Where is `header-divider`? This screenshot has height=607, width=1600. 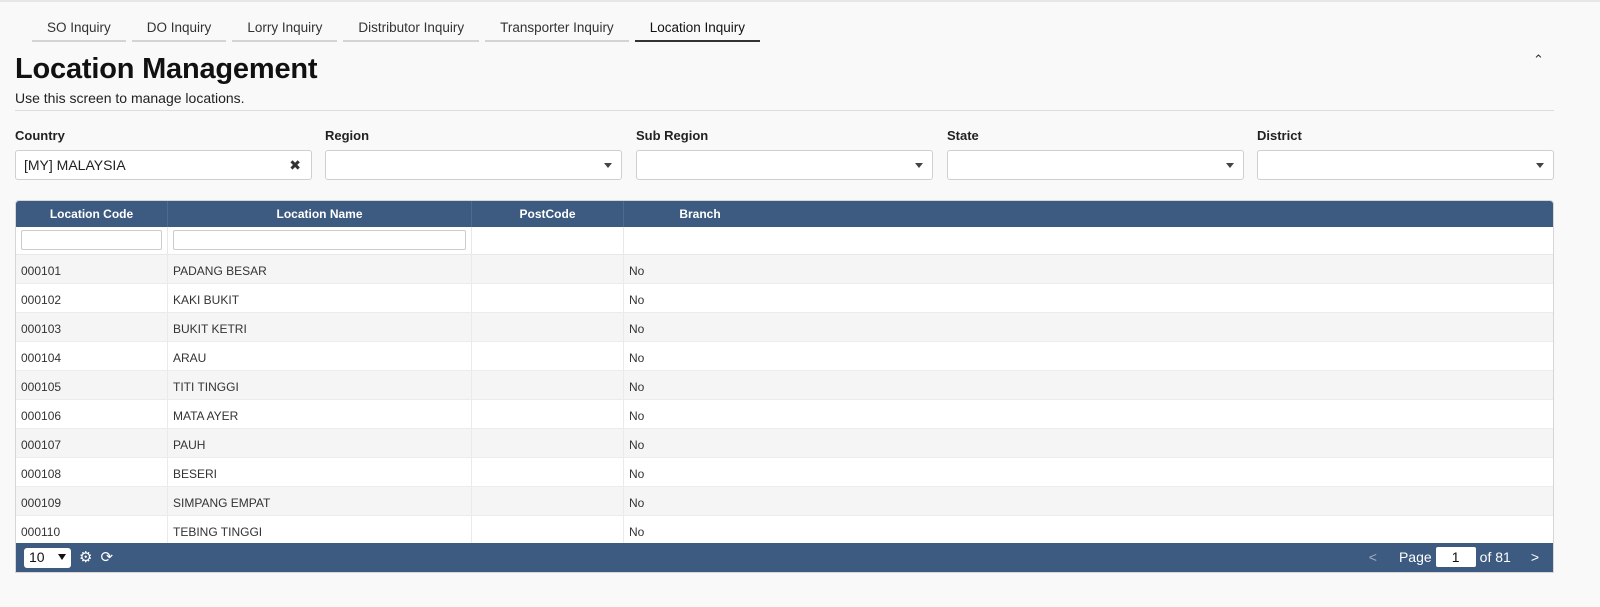 header-divider is located at coordinates (784, 110).